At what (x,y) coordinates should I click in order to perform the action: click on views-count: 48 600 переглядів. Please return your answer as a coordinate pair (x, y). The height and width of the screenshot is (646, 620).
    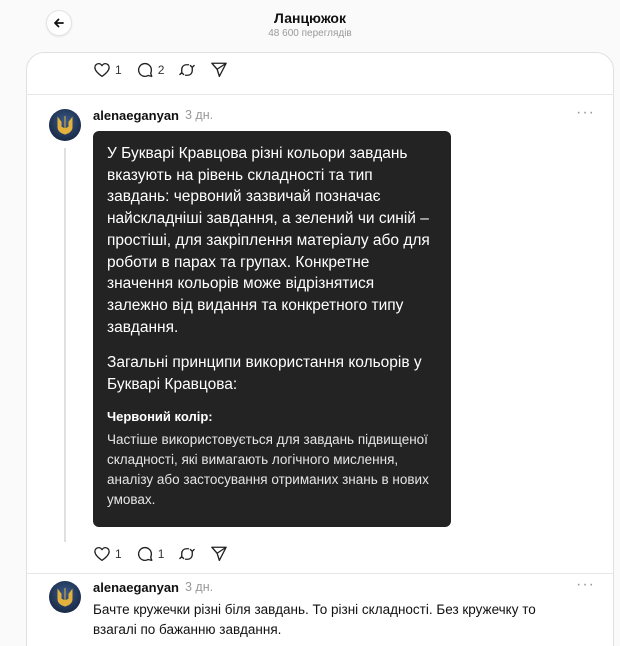
    Looking at the image, I should click on (310, 33).